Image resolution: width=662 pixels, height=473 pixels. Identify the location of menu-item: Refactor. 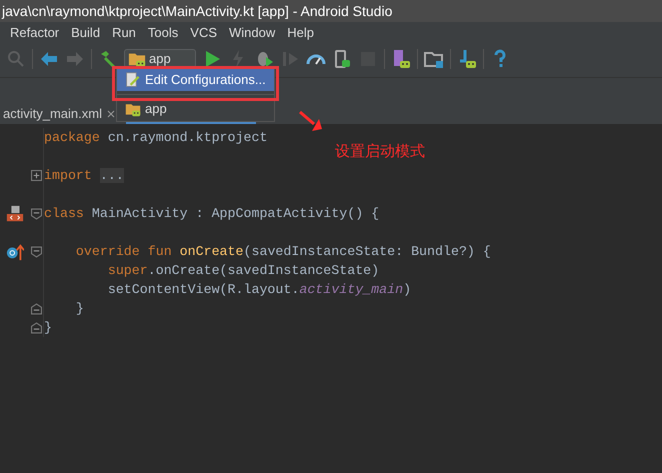
(35, 33).